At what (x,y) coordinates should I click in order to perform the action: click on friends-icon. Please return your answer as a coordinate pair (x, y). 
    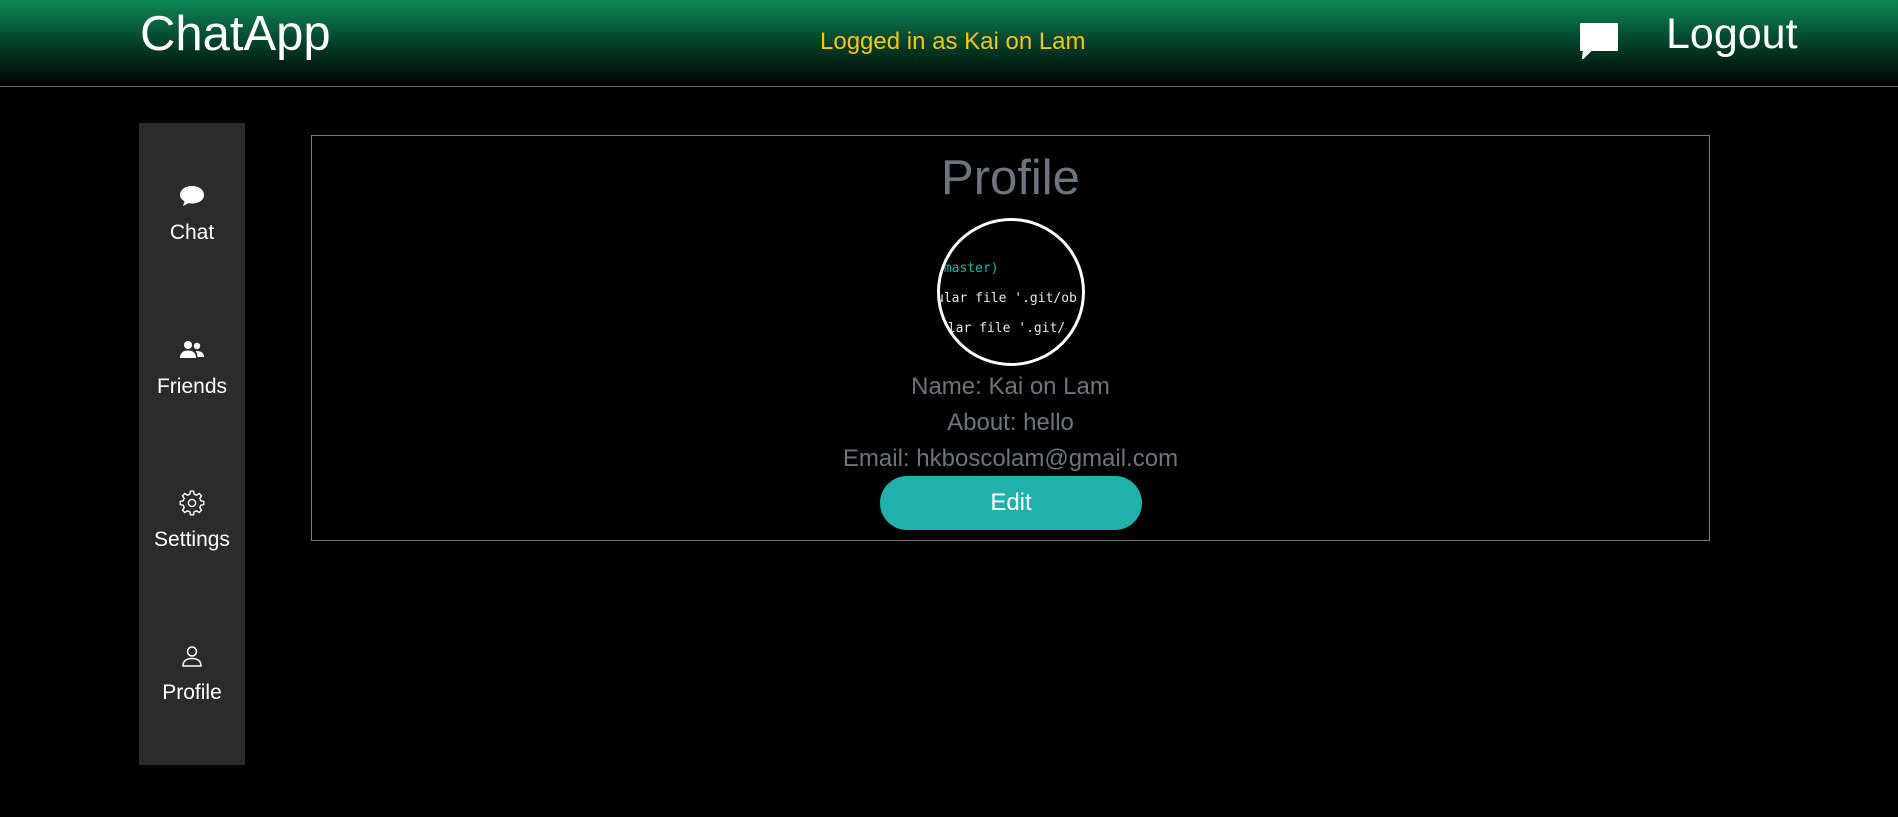
    Looking at the image, I should click on (192, 349).